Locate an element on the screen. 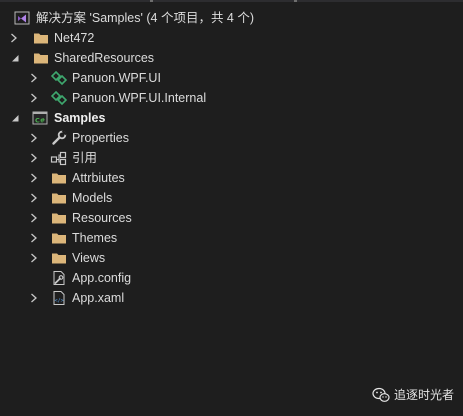 Image resolution: width=463 pixels, height=416 pixels. watermark-text: 追逐时光者 is located at coordinates (424, 395).